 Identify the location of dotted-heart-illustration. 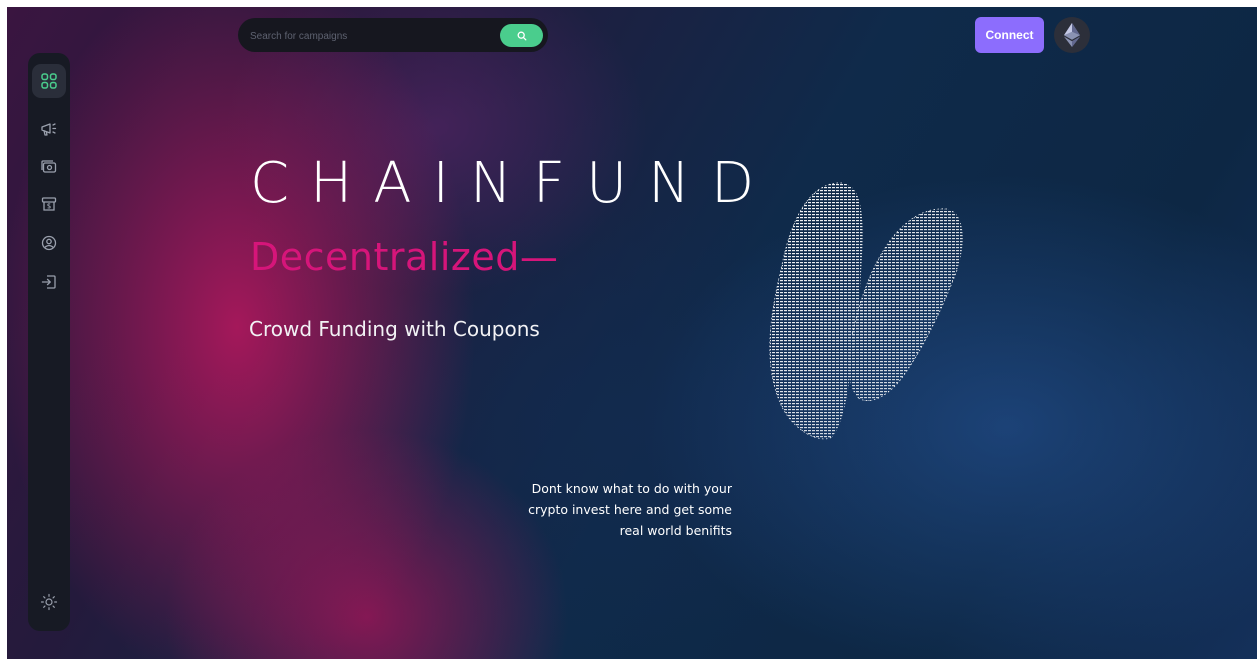
(866, 311).